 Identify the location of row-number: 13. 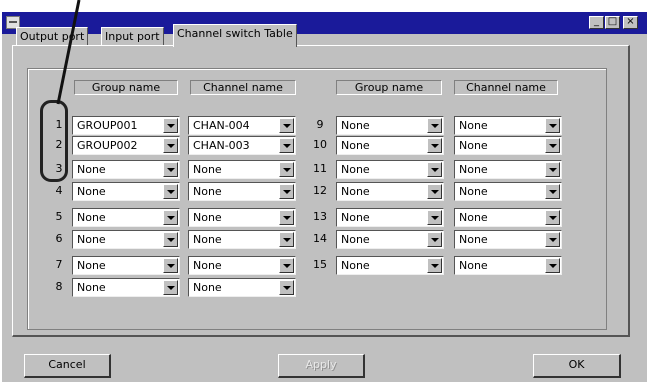
(320, 216).